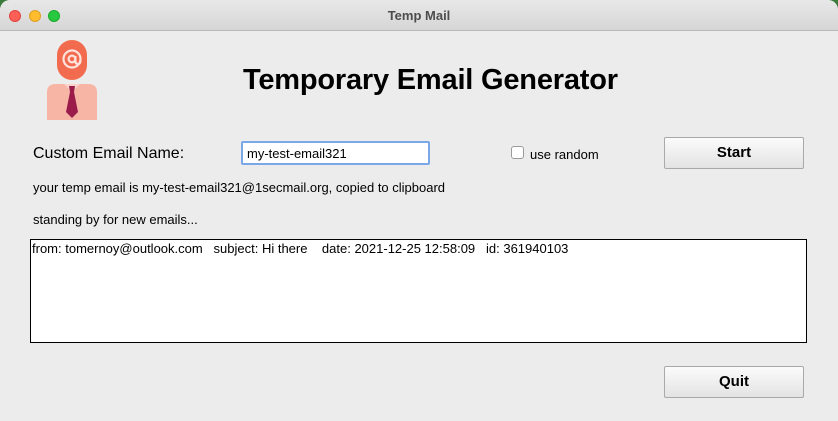 The image size is (838, 421). I want to click on custom-name-label: Custom Email Name:, so click(109, 153).